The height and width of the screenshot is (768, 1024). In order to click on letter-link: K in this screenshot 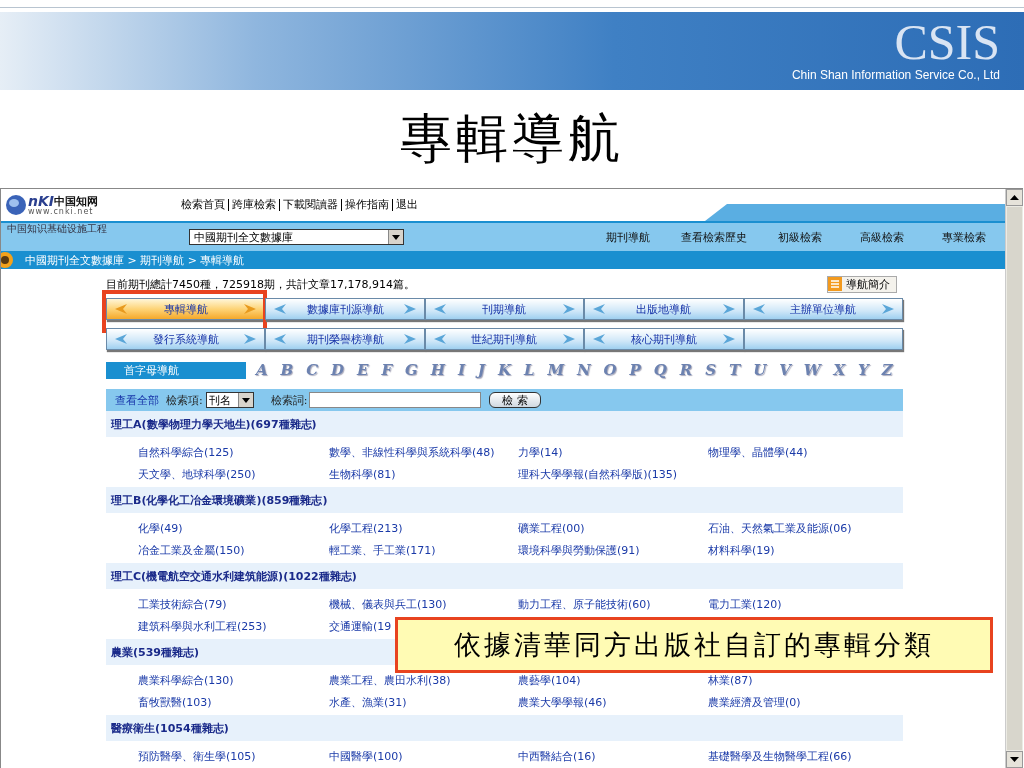, I will do `click(504, 370)`.